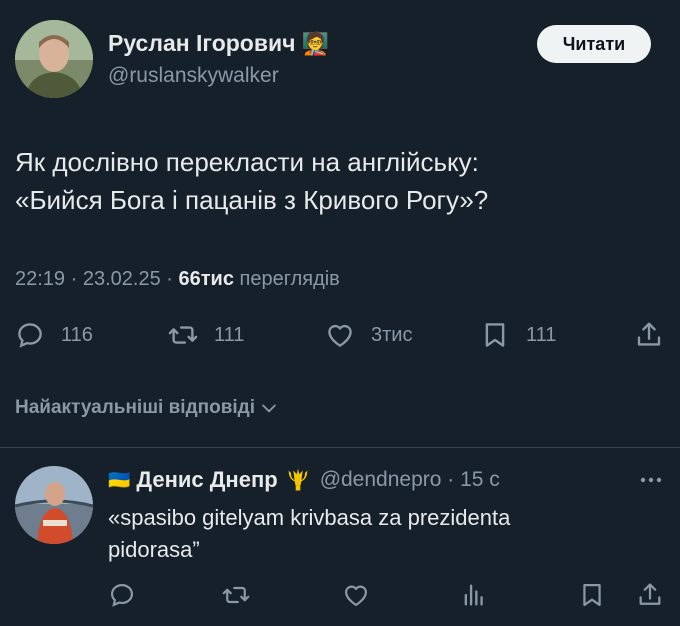  What do you see at coordinates (289, 279) in the screenshot?
I see `views-label: переглядів` at bounding box center [289, 279].